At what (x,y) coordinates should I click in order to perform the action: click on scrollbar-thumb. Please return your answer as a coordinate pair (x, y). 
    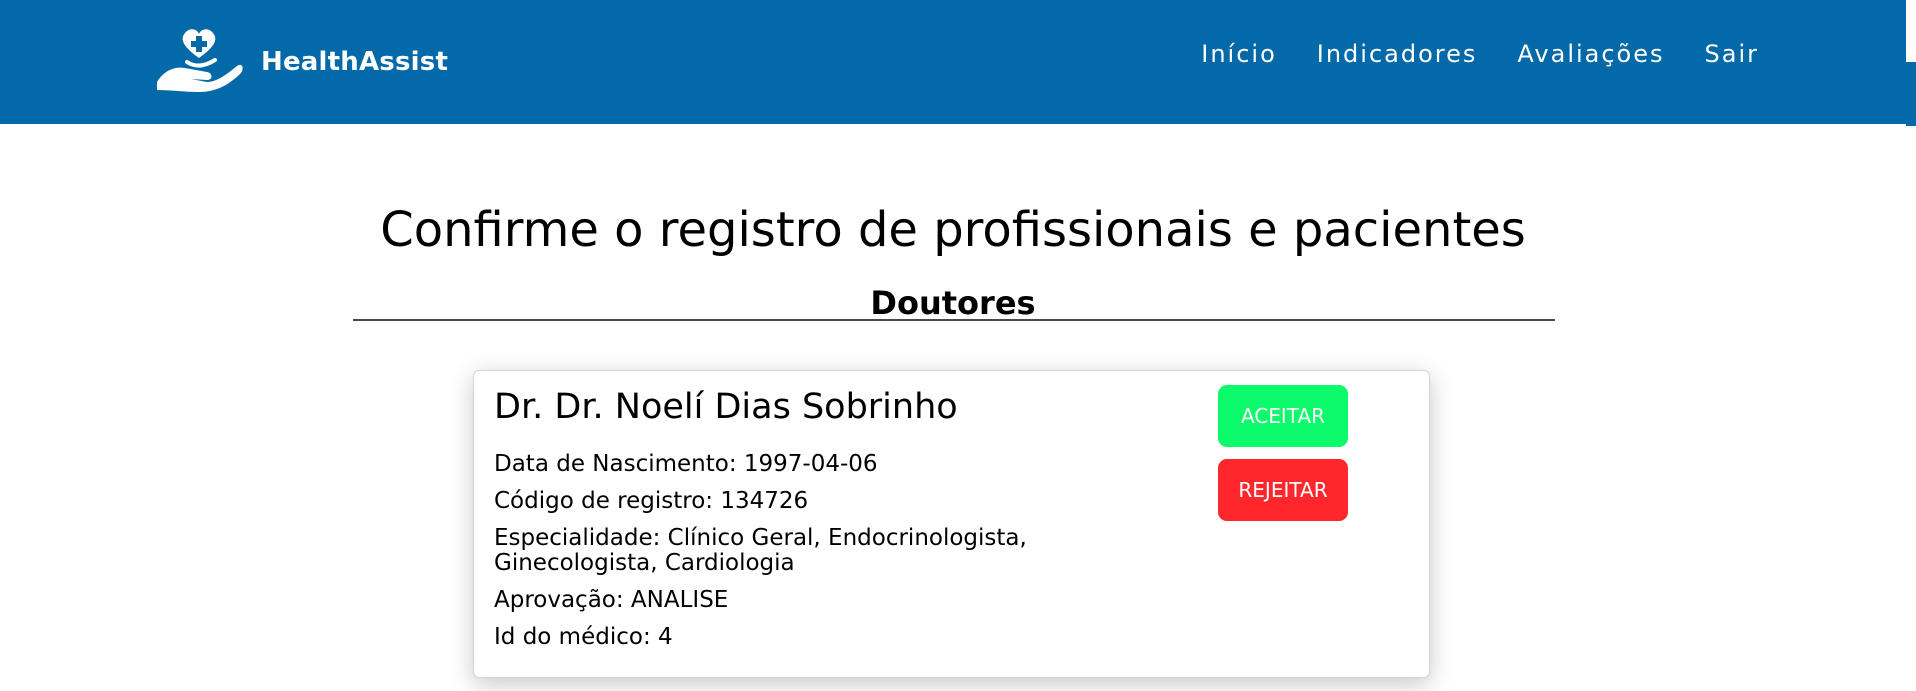
    Looking at the image, I should click on (1911, 94).